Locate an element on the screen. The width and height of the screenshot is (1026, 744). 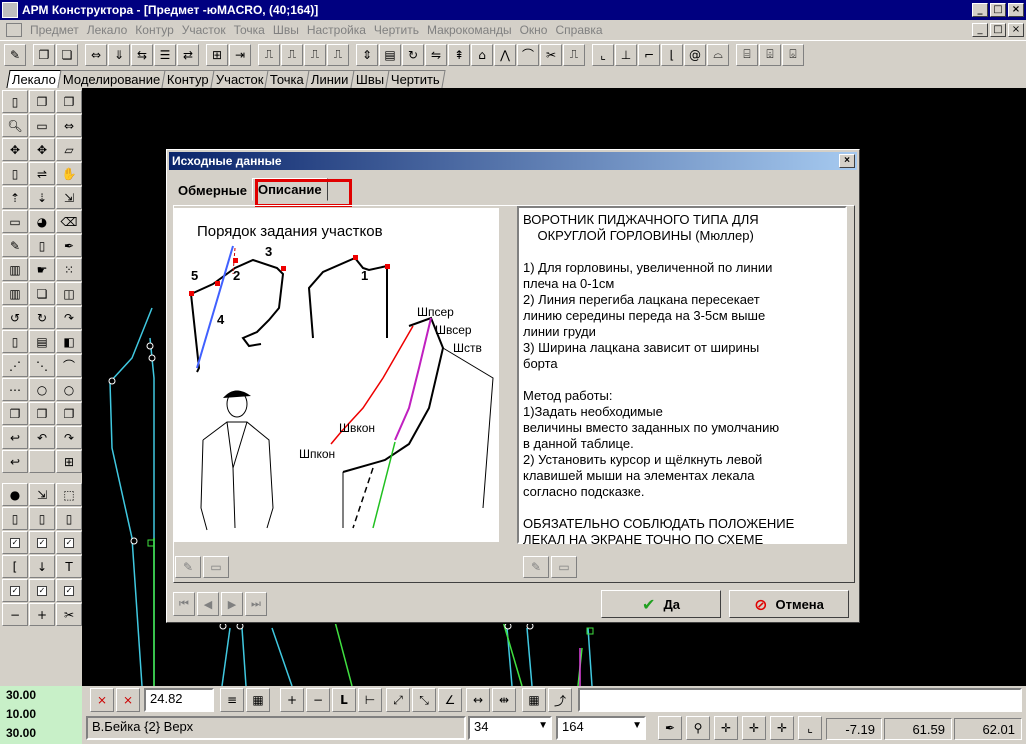
rotate-right-icon: ↻ is located at coordinates (42, 317).